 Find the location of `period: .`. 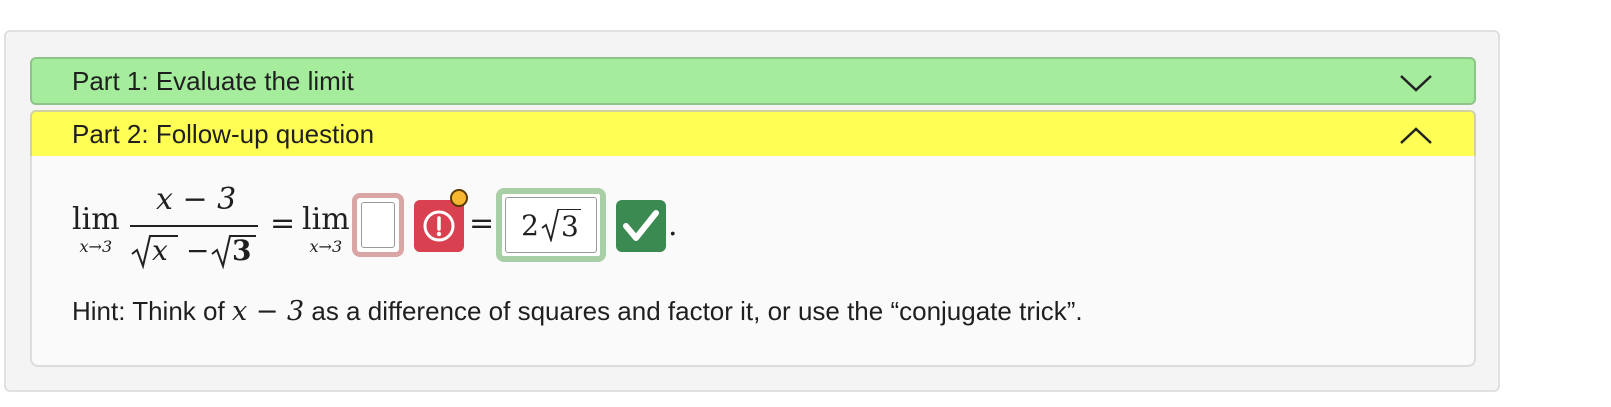

period: . is located at coordinates (673, 225).